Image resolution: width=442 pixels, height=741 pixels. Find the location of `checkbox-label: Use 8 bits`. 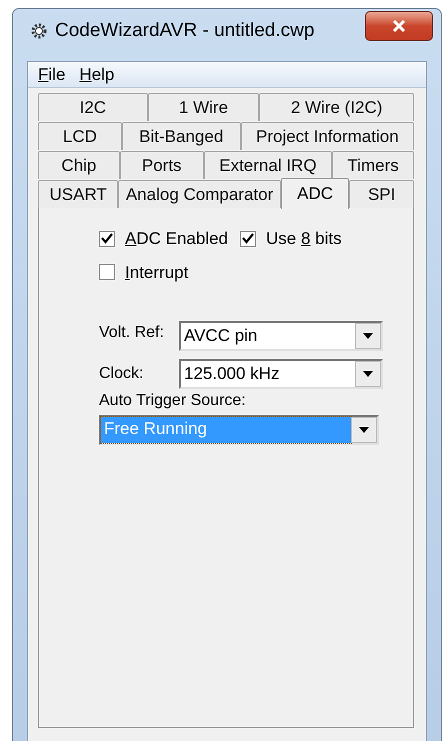

checkbox-label: Use 8 bits is located at coordinates (304, 239).